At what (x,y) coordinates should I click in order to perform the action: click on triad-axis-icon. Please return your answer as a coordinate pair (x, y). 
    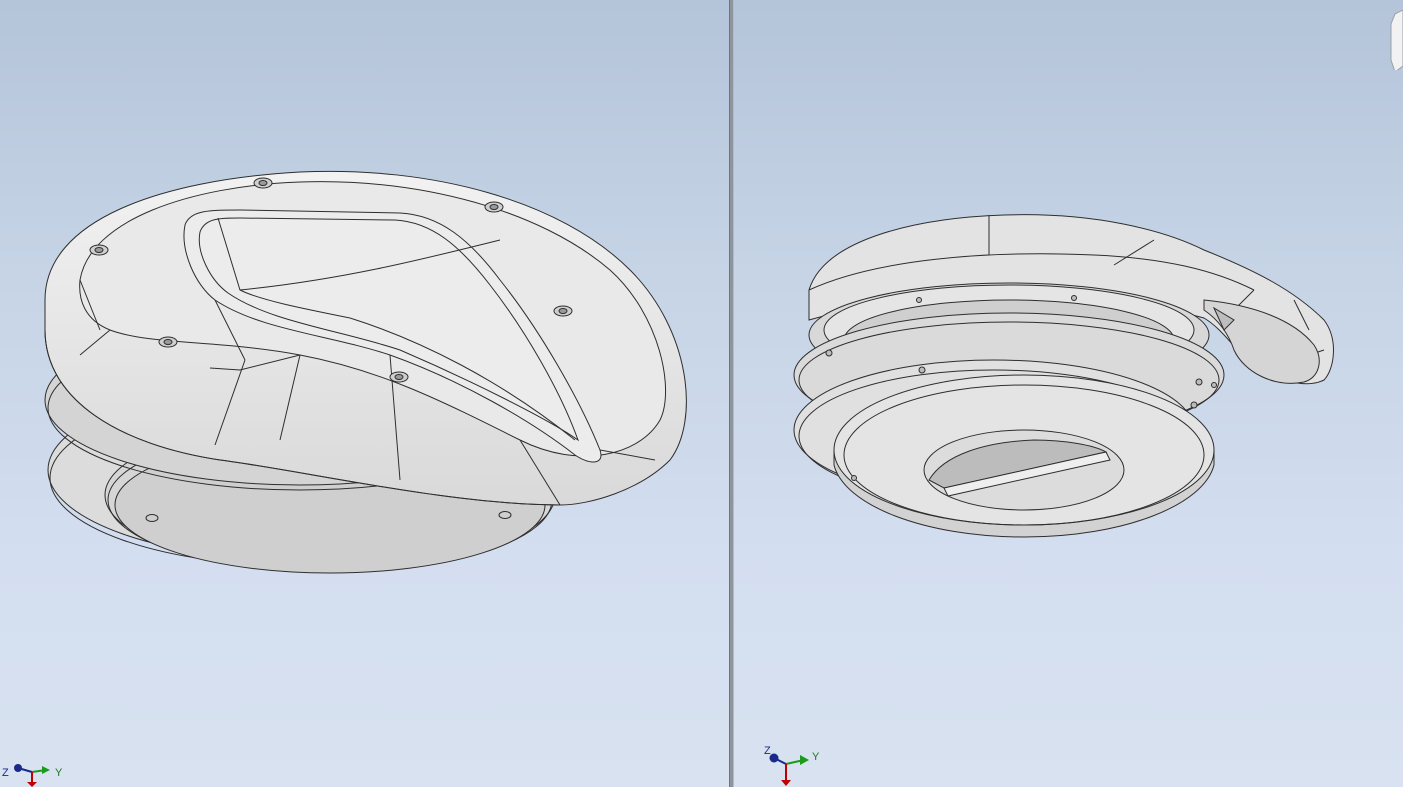
    Looking at the image, I should click on (789, 769).